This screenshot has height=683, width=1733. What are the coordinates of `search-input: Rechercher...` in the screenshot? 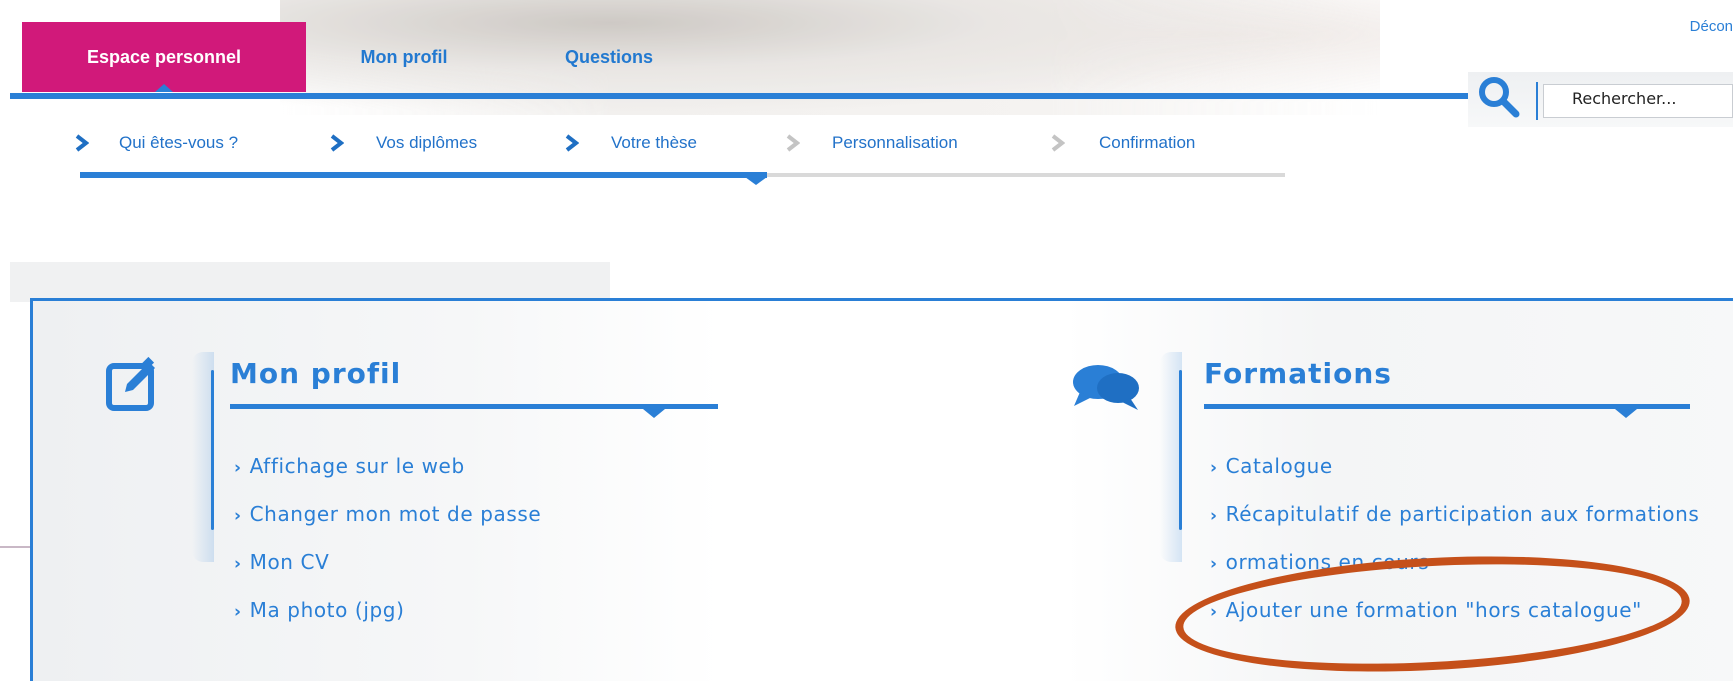 It's located at (1638, 101).